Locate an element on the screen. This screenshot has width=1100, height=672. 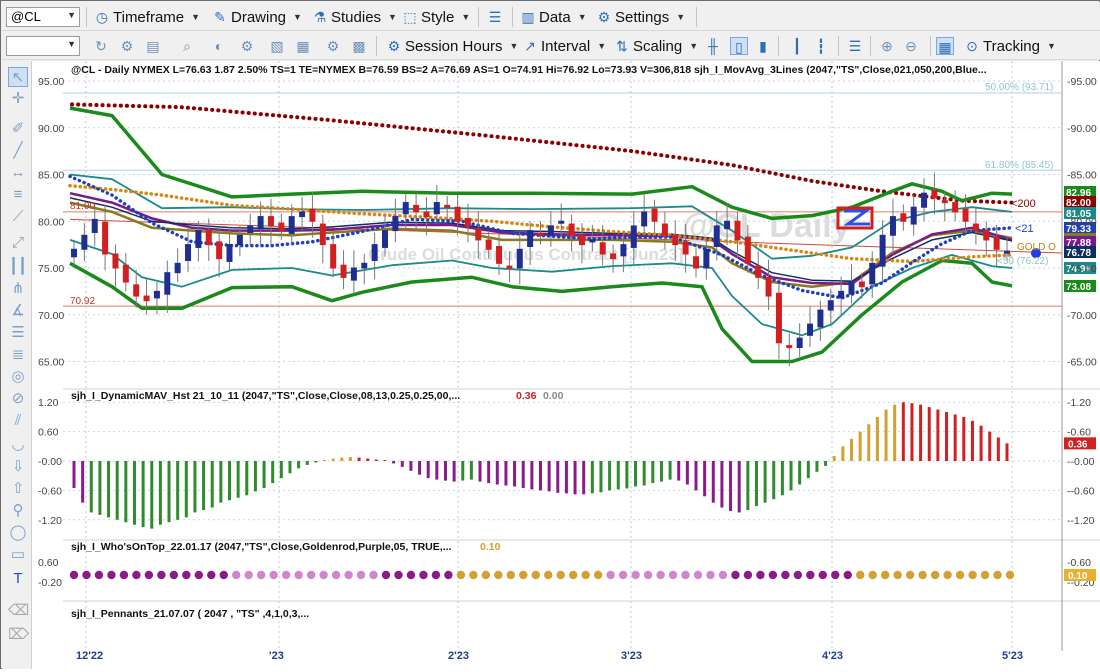
ind1-axis-label-left: -0.00 is located at coordinates (50, 462).